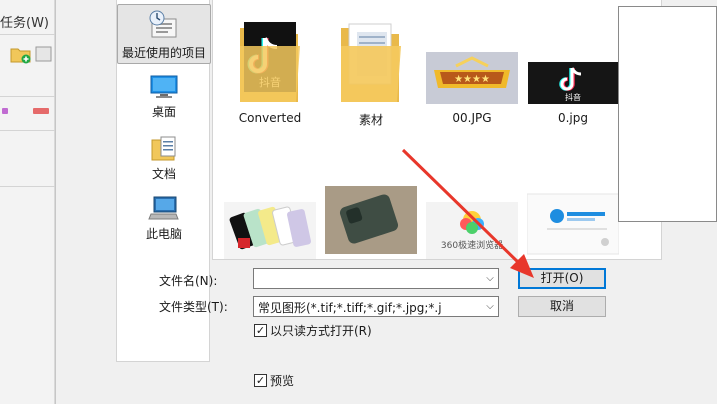 The width and height of the screenshot is (717, 404). I want to click on preview-pane, so click(667, 114).